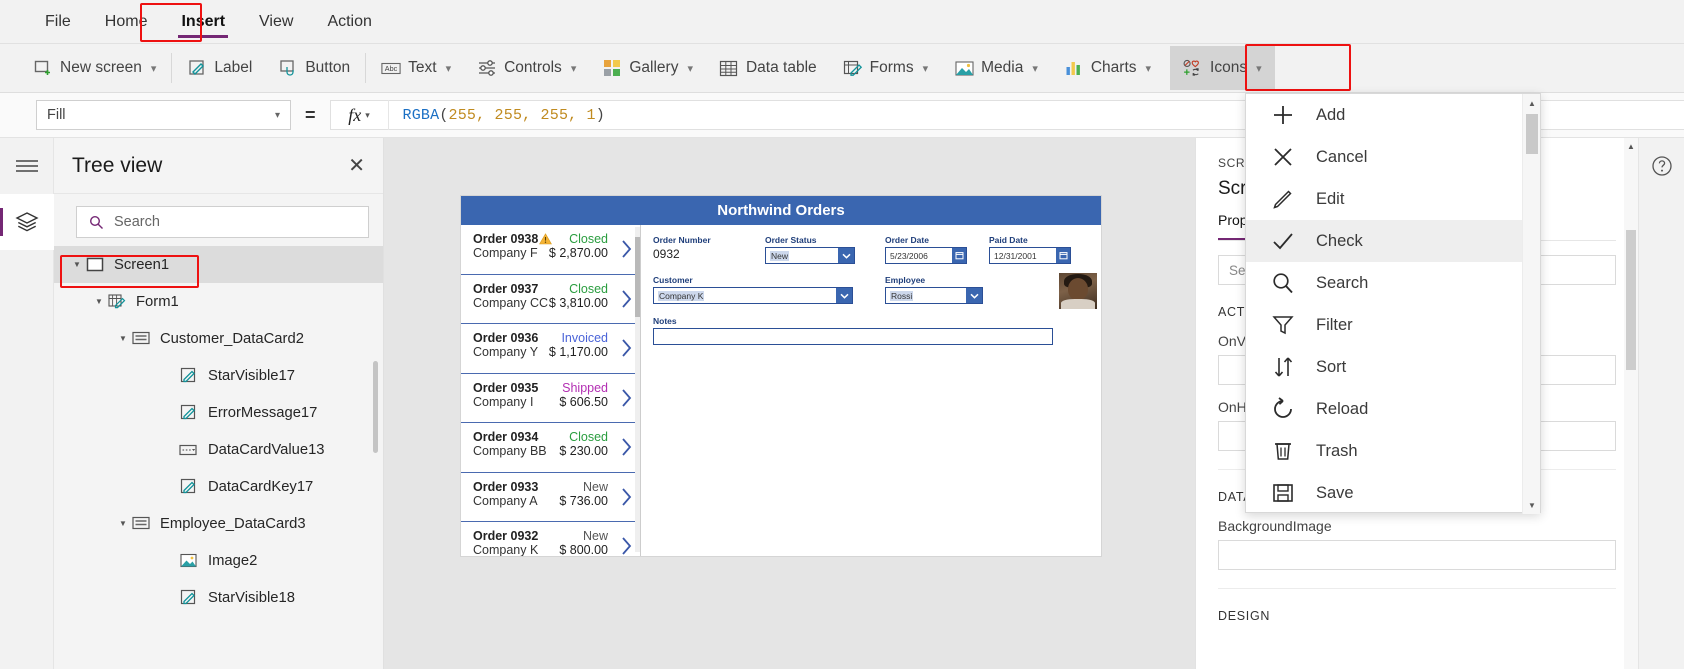  I want to click on top-menu-bar: File Home Insert View Action, so click(842, 22).